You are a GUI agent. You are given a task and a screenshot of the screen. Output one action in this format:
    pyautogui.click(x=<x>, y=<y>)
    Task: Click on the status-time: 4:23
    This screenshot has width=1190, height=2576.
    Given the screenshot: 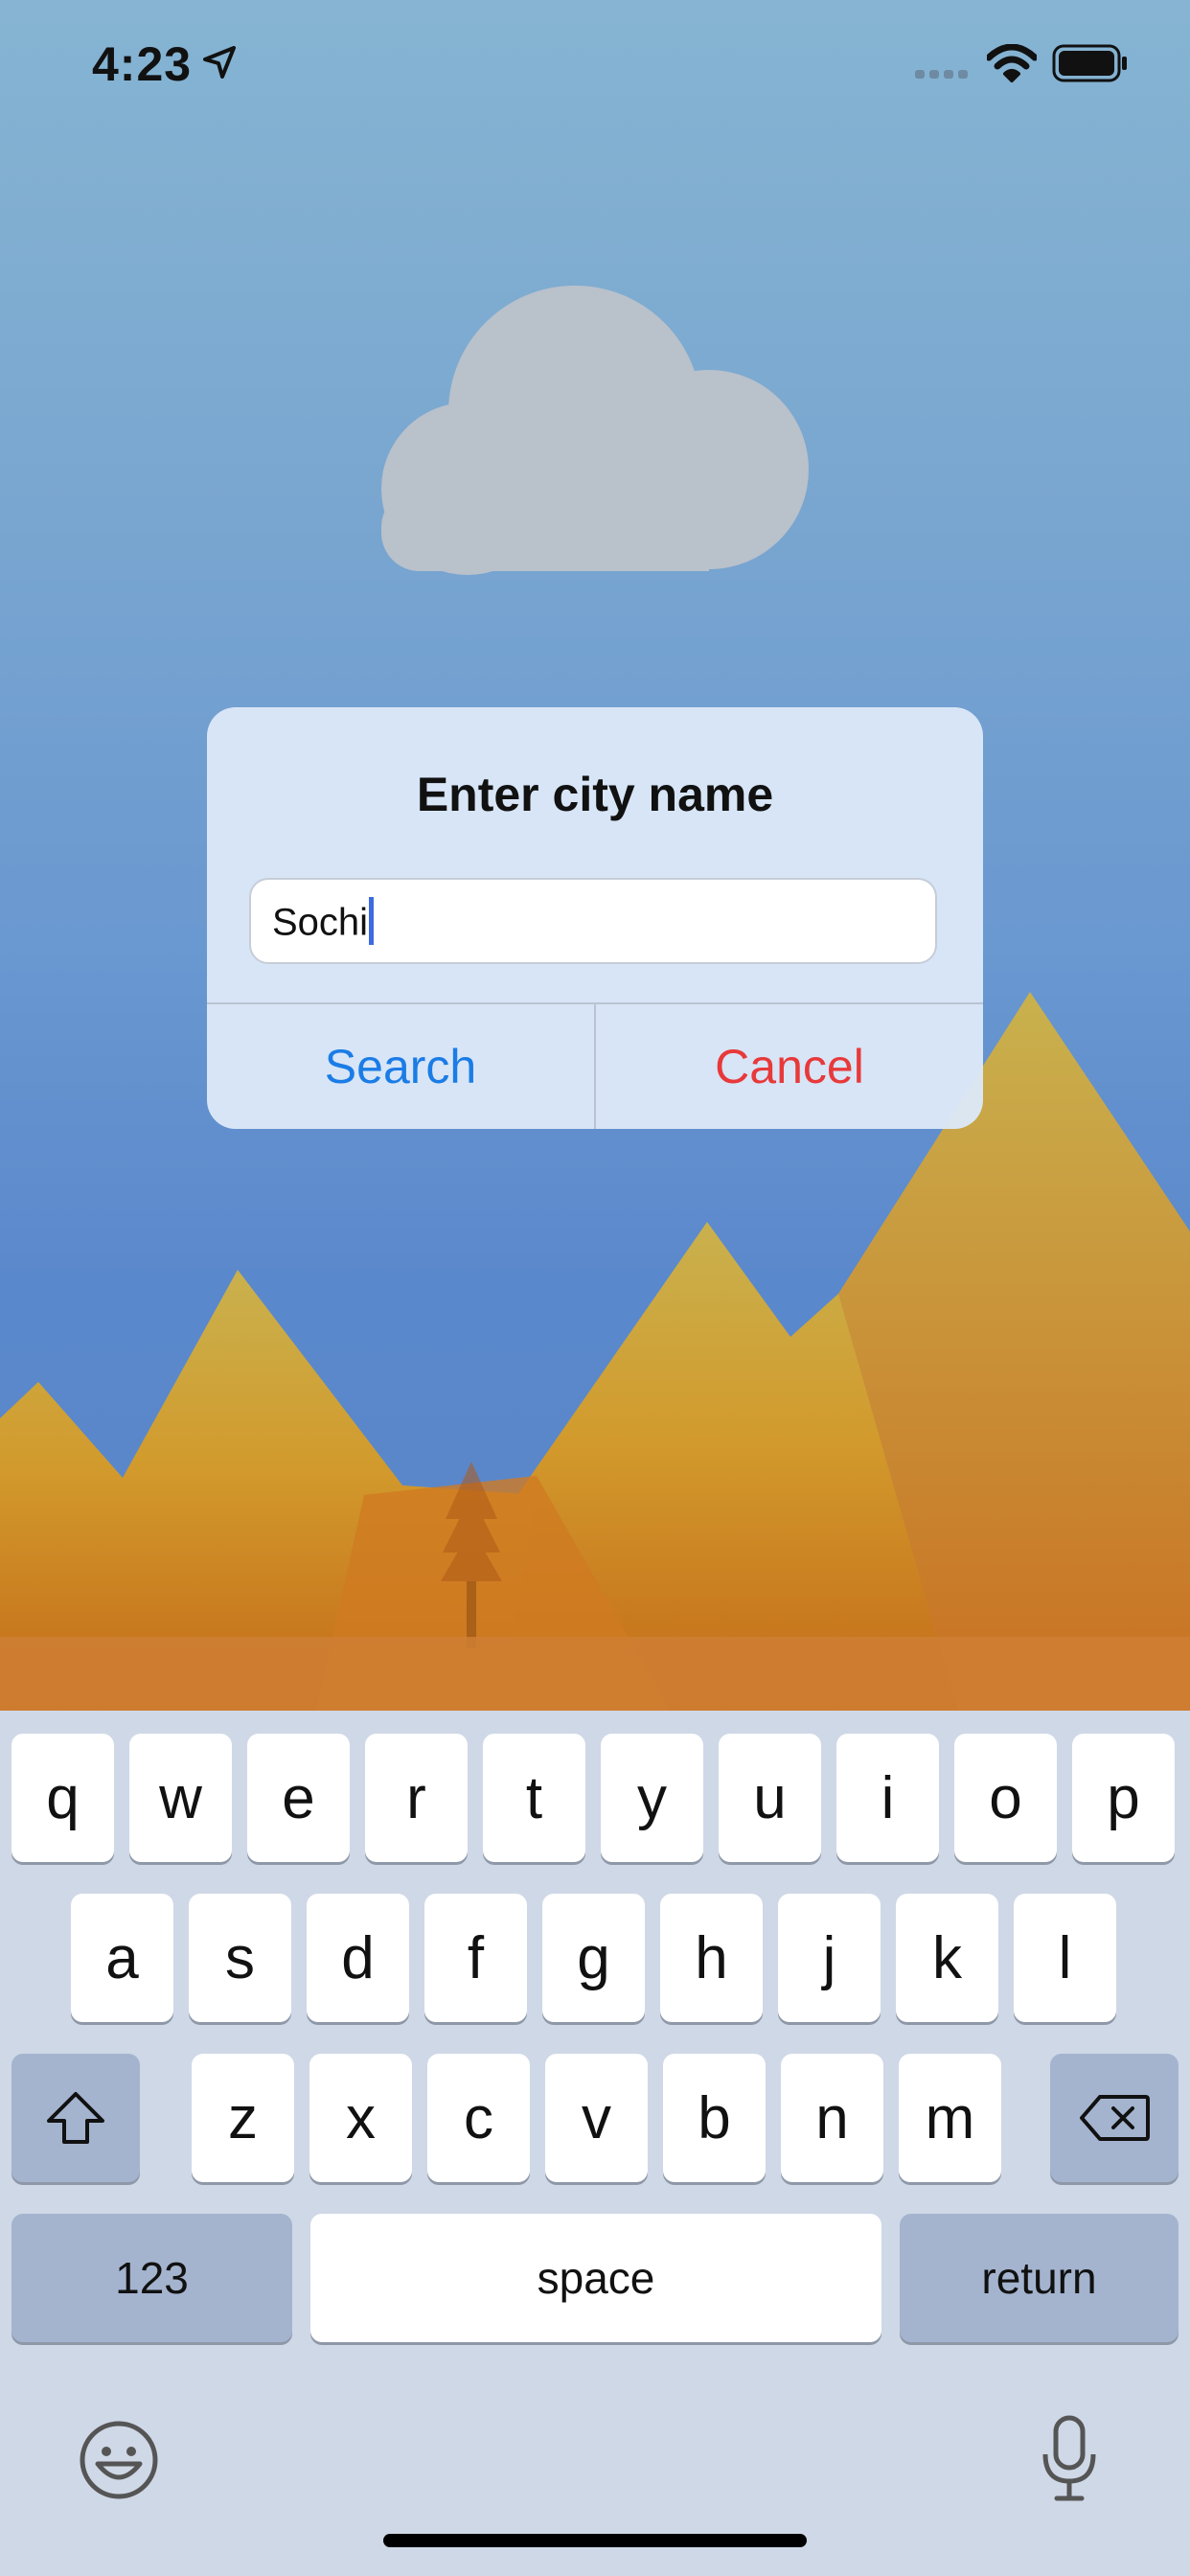 What is the action you would take?
    pyautogui.click(x=143, y=64)
    